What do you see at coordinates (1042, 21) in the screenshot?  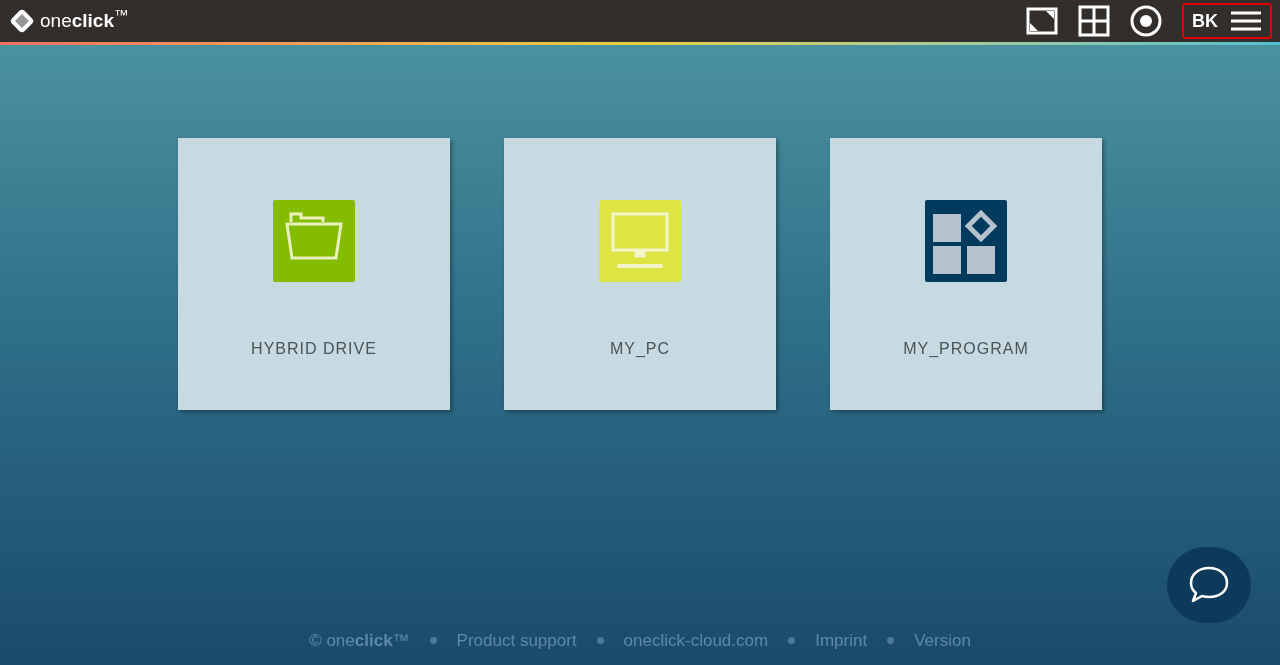 I see `fullscreen-icon` at bounding box center [1042, 21].